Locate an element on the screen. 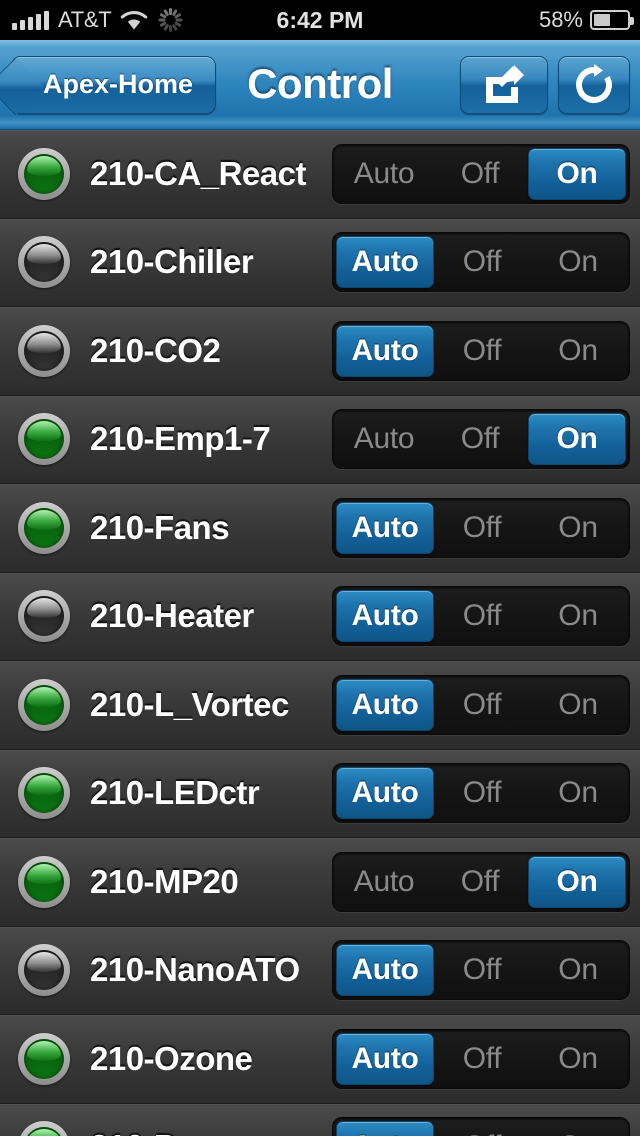 This screenshot has height=1136, width=640. table-row: 210-NanoATO Auto Off On is located at coordinates (320, 970).